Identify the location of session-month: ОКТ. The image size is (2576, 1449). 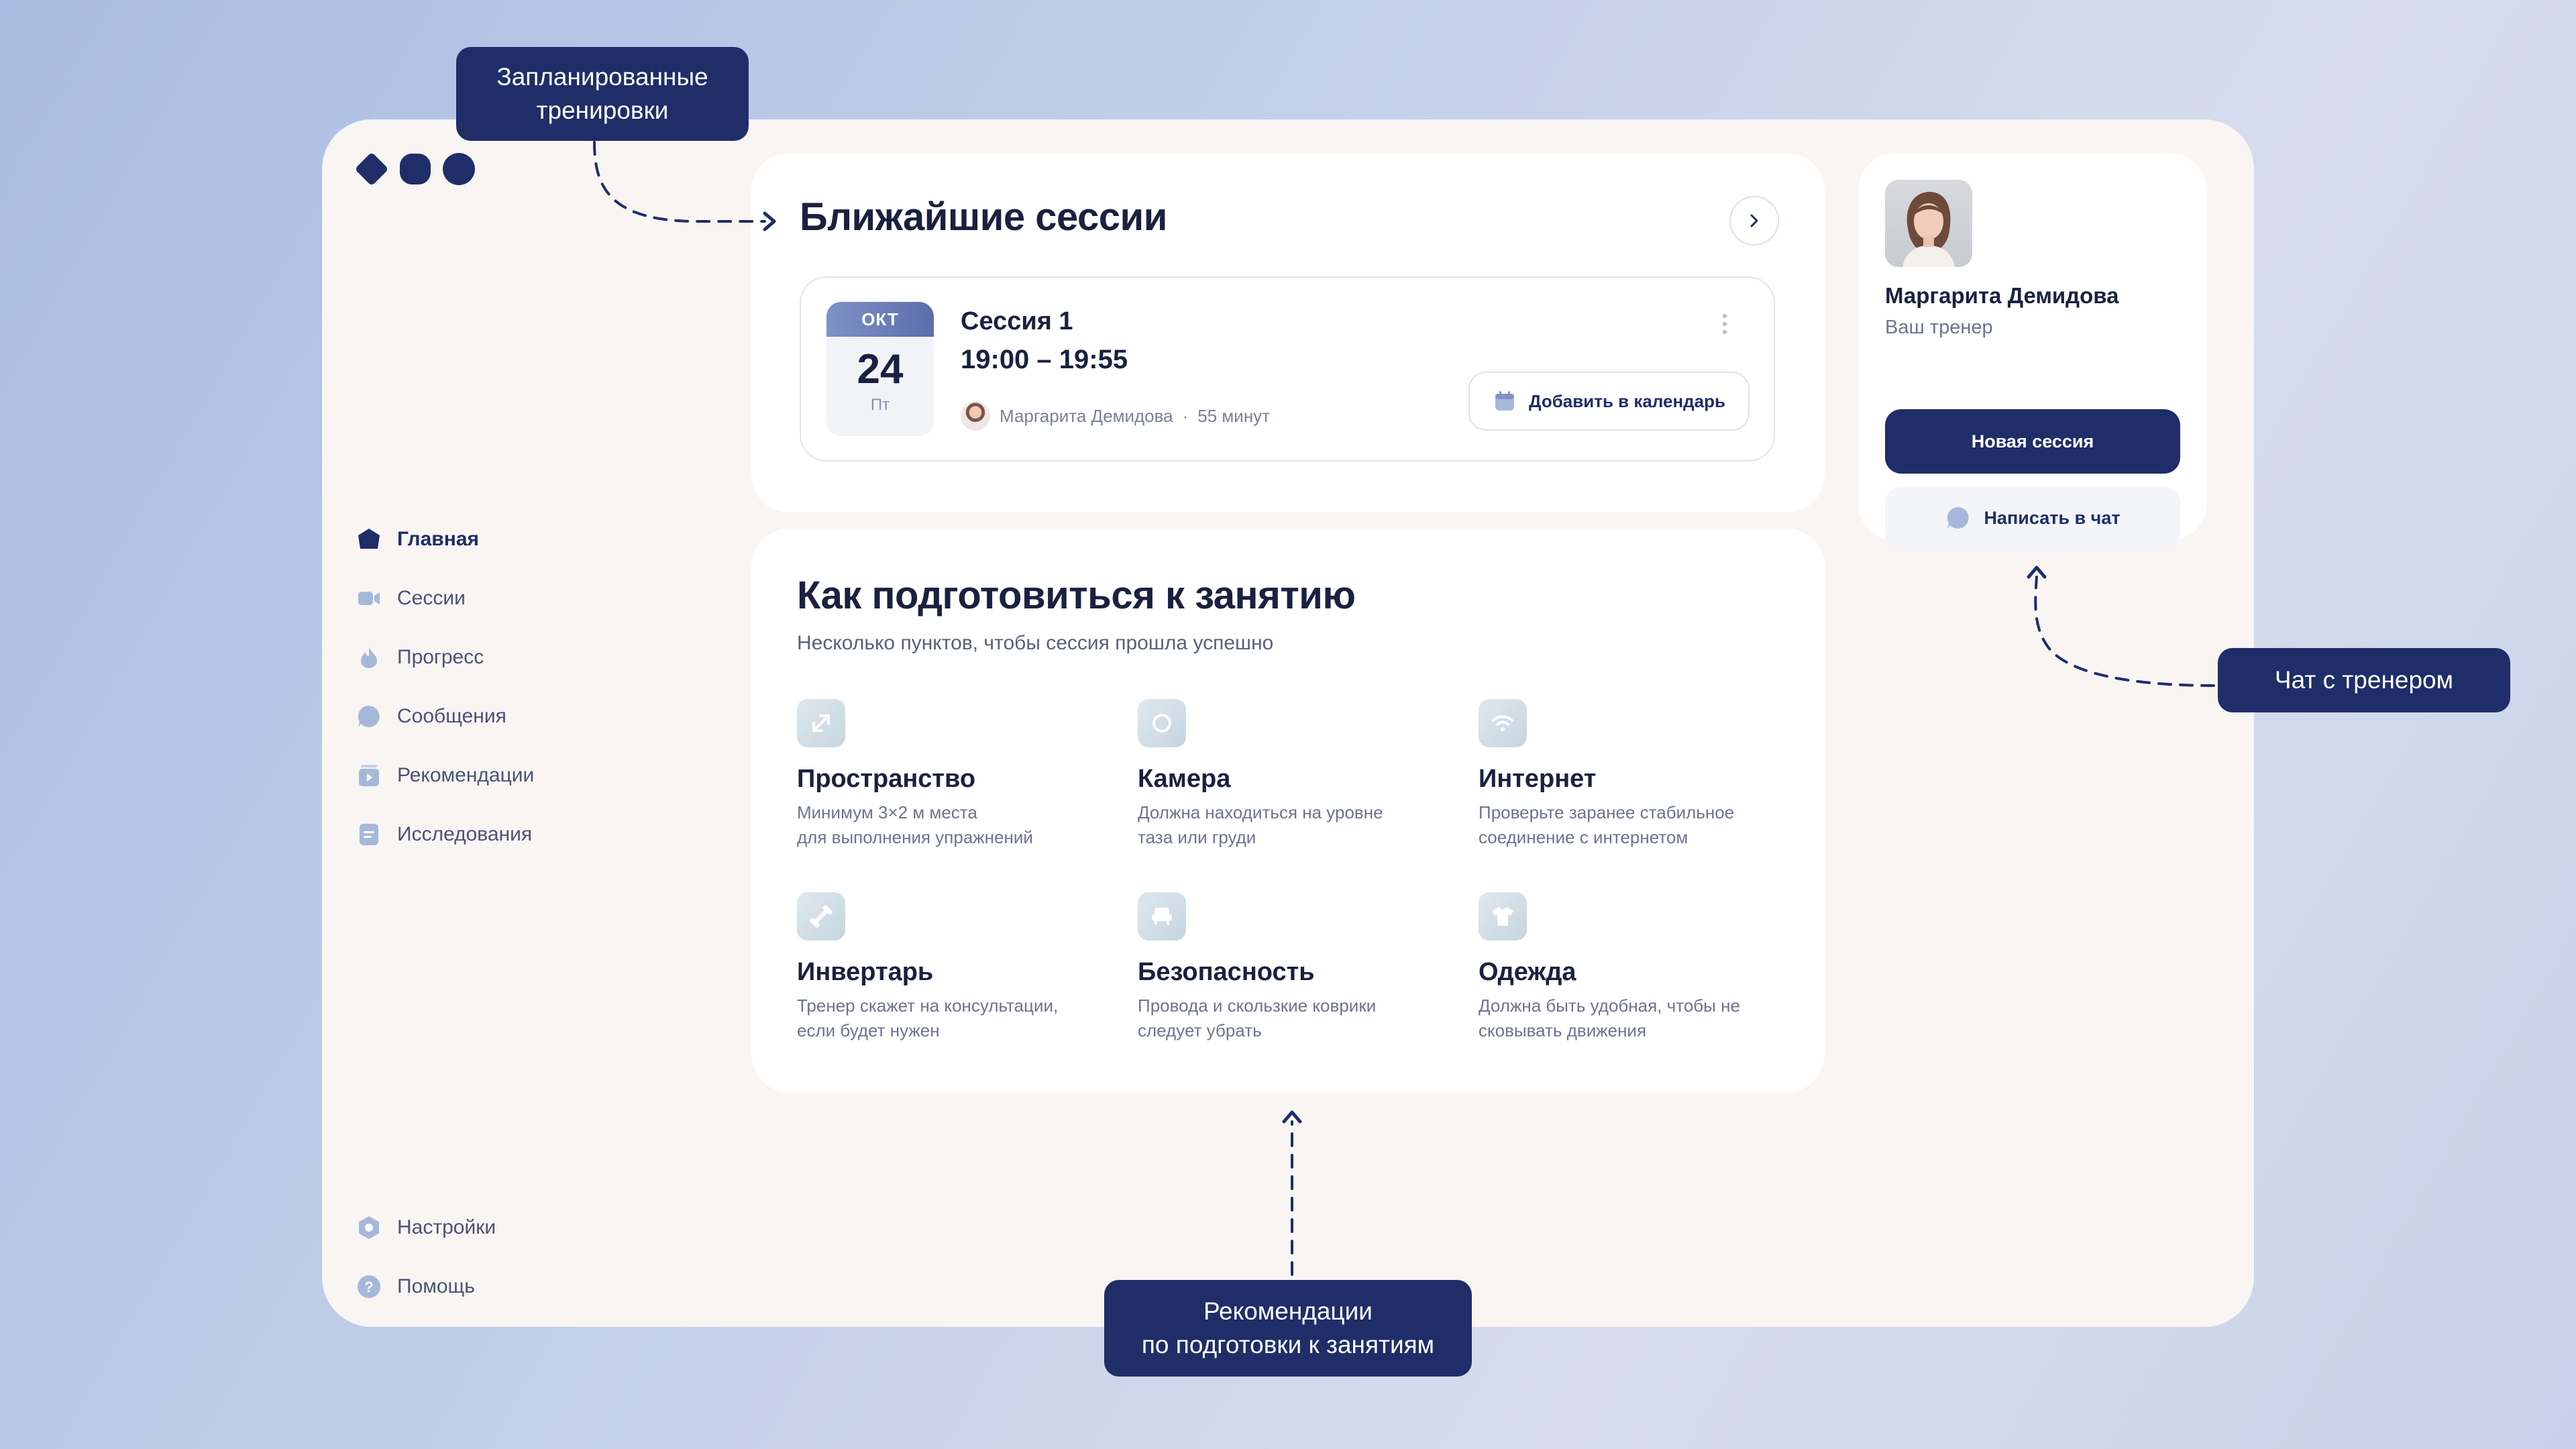
(880, 319).